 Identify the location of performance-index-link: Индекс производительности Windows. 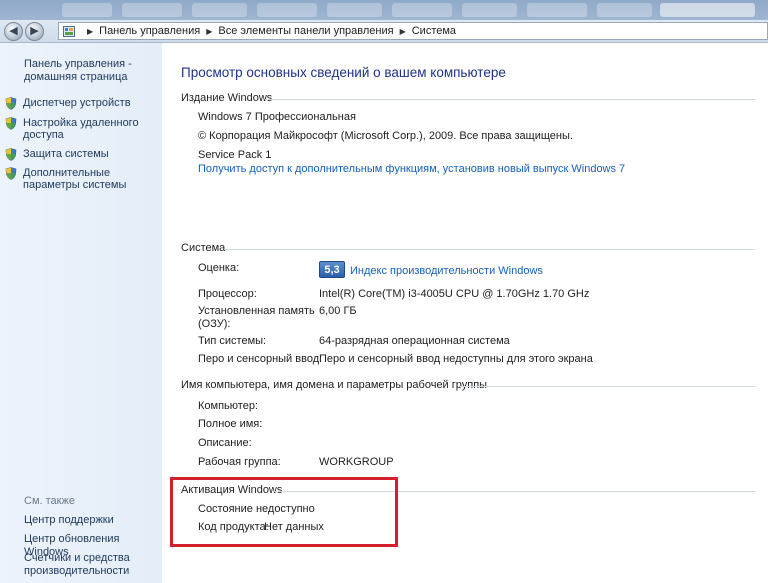
(446, 271).